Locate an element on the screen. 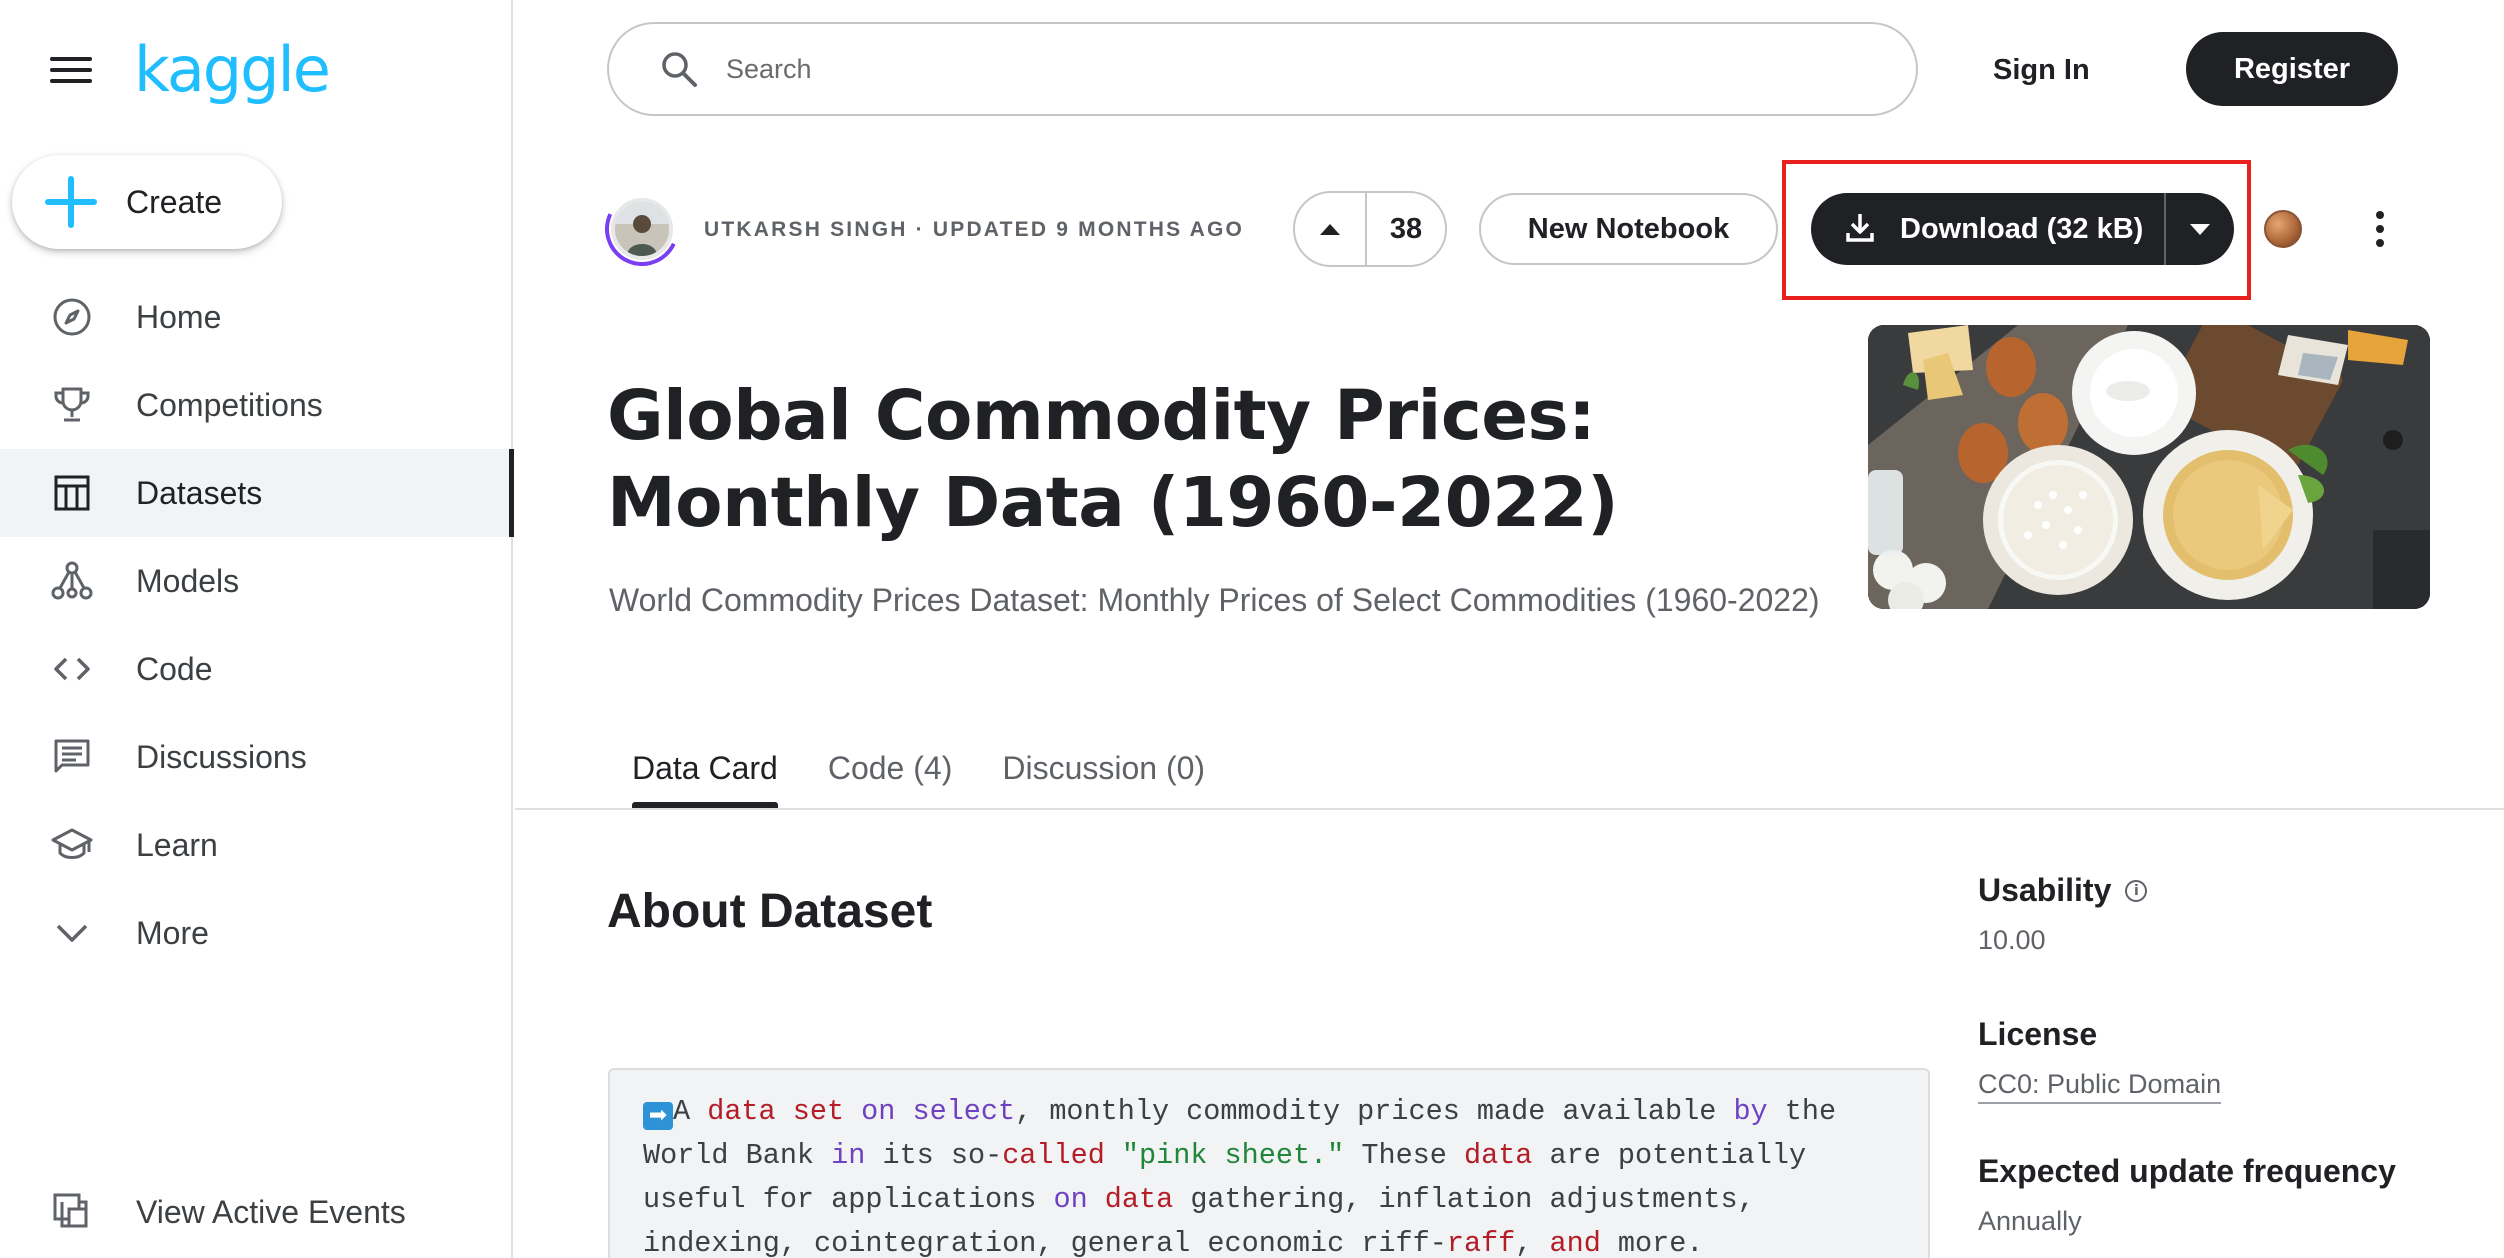  usability-section: Usability i 10.00 is located at coordinates (2063, 914).